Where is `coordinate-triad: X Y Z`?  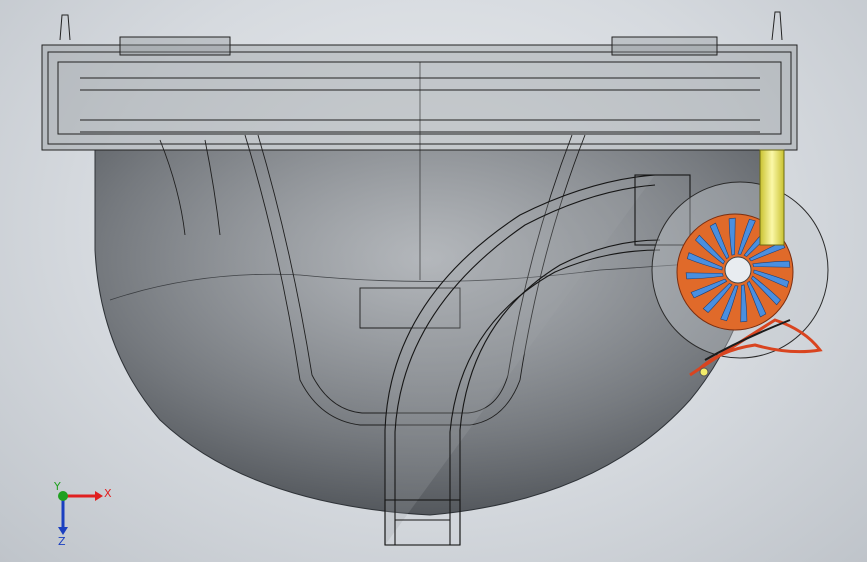 coordinate-triad: X Y Z is located at coordinates (82, 514).